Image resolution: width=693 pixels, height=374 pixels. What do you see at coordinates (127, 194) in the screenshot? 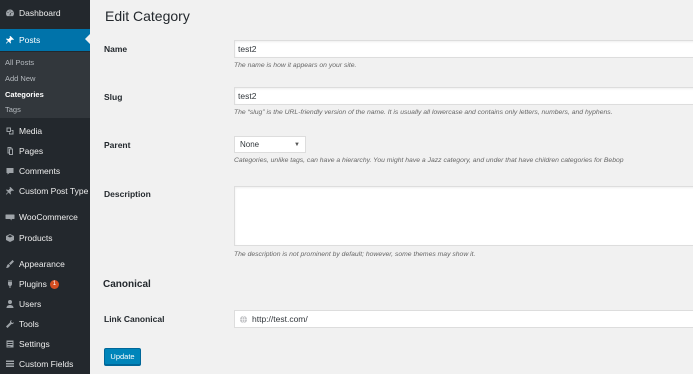
I see `description-label: Description` at bounding box center [127, 194].